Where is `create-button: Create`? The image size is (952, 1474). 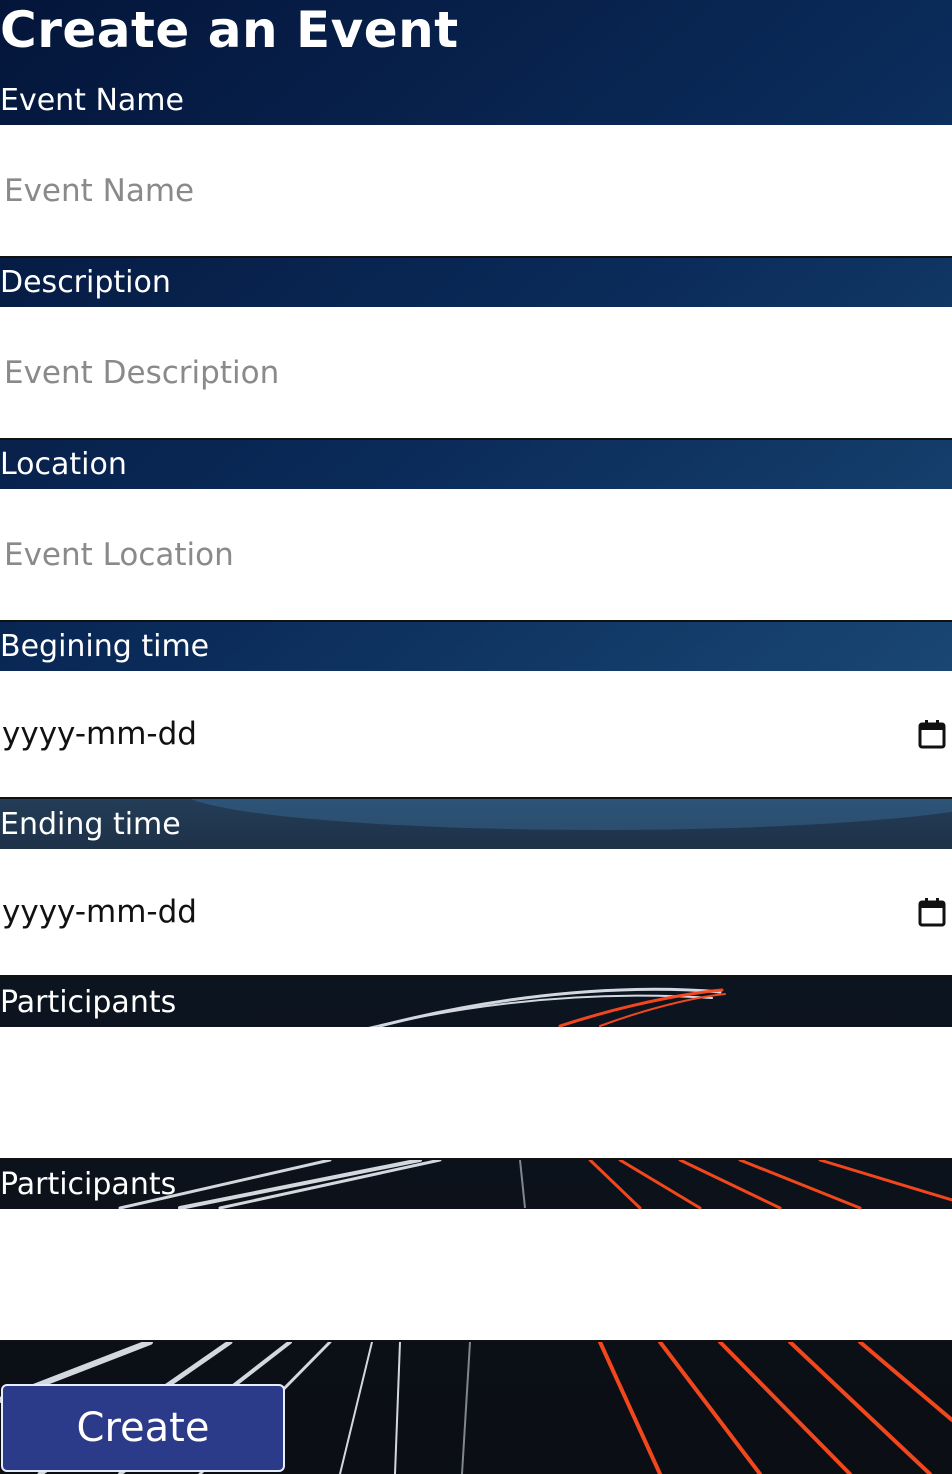 create-button: Create is located at coordinates (143, 1428).